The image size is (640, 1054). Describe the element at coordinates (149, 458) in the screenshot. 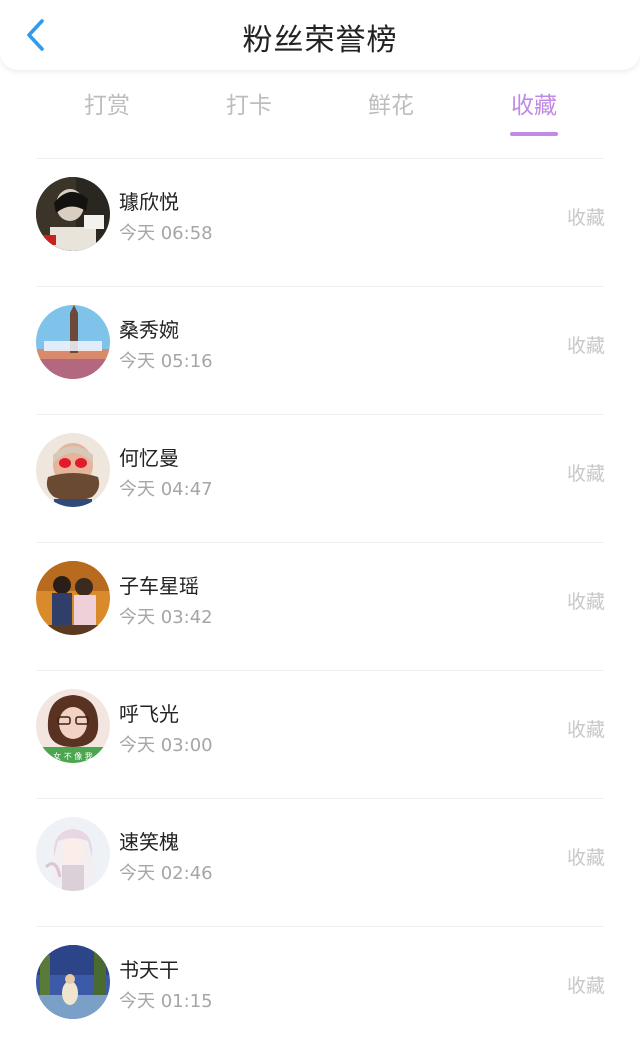

I see `user-name: 何忆曼` at that location.